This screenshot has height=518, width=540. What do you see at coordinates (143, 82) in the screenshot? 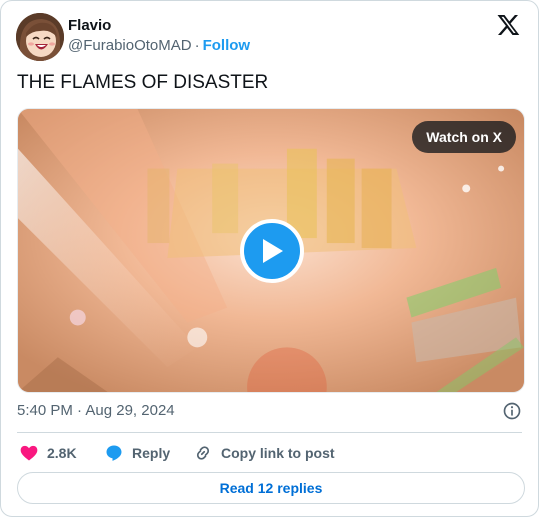
I see `tweet-text: THE FLAMES OF DISASTER` at bounding box center [143, 82].